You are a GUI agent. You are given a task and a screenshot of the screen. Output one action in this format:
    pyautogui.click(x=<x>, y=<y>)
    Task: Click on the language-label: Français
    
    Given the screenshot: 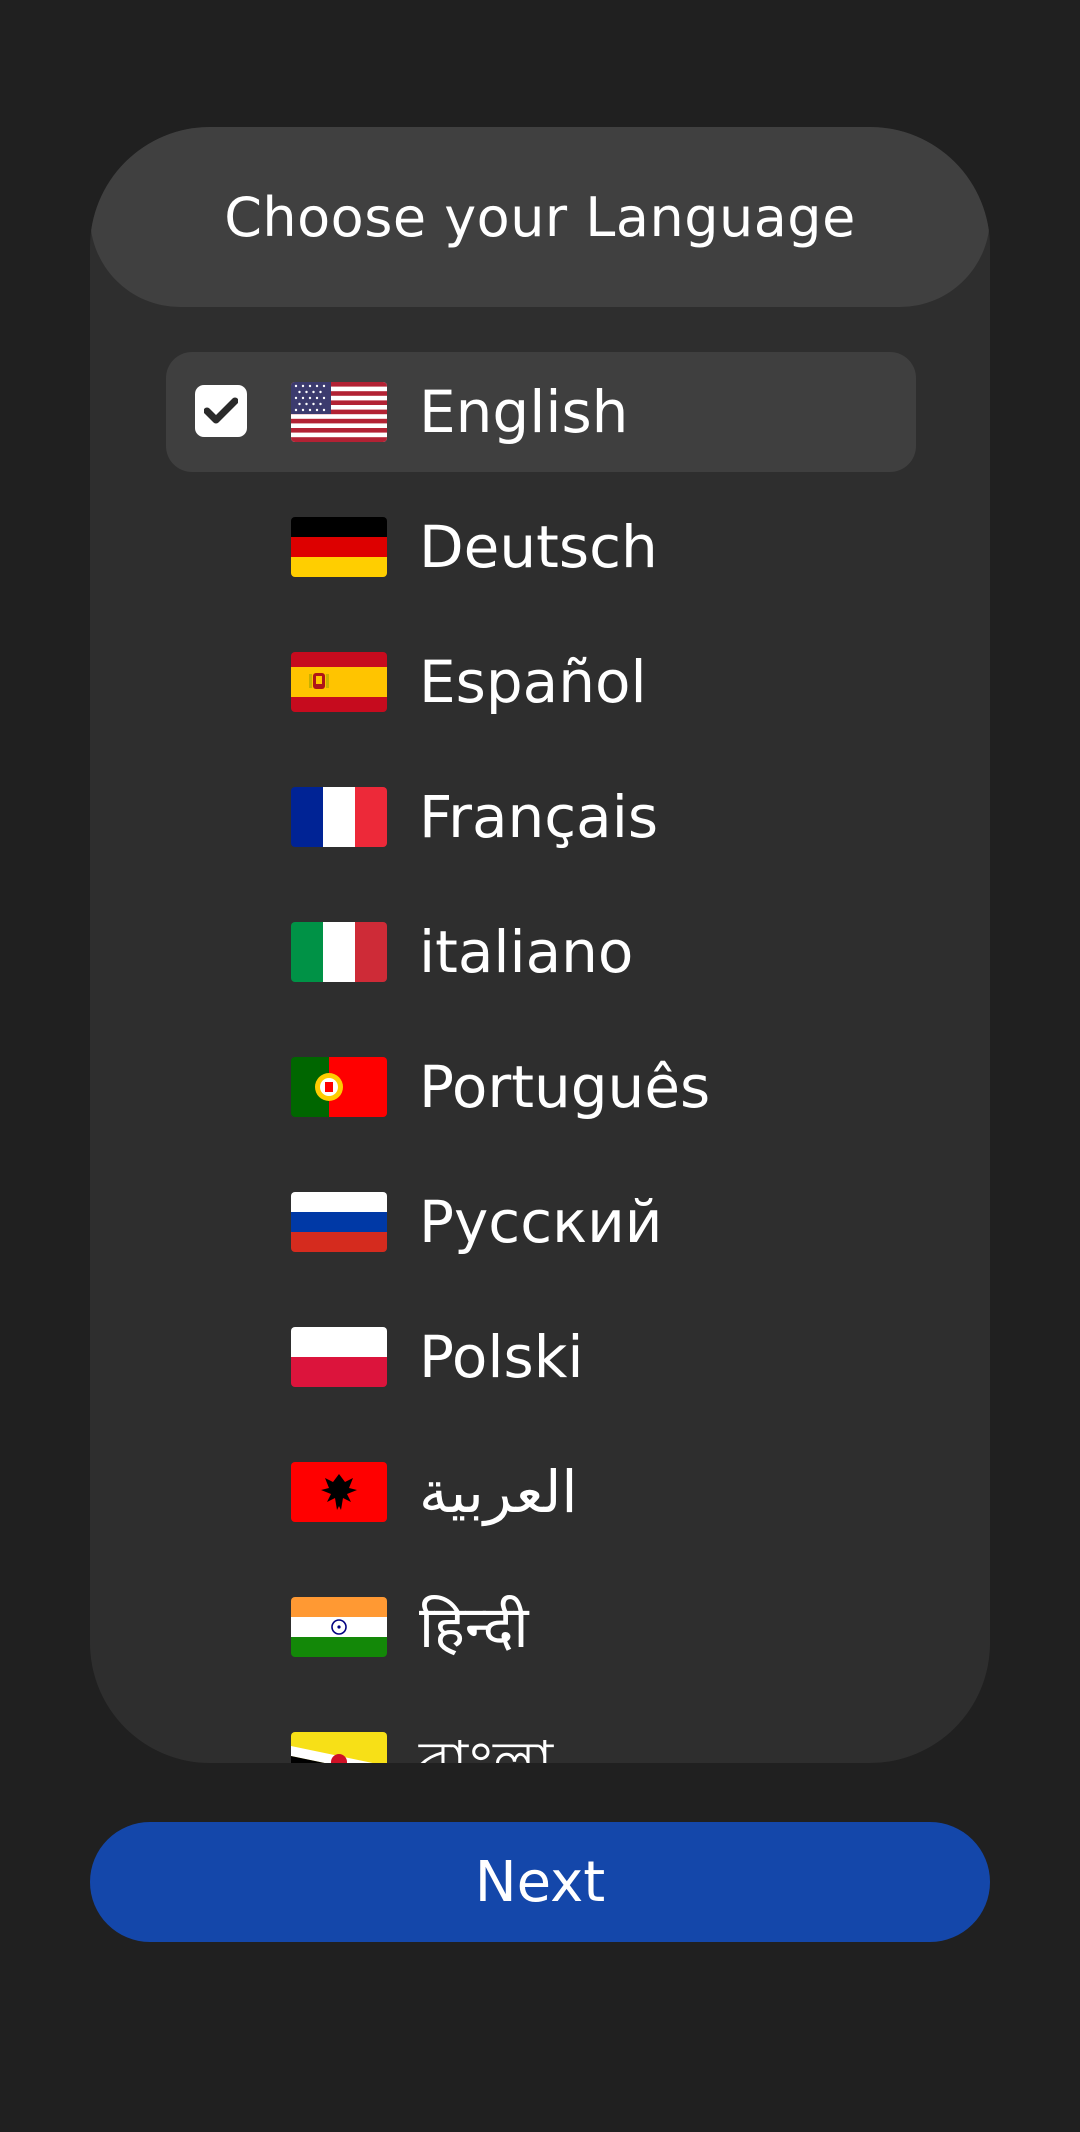 What is the action you would take?
    pyautogui.click(x=539, y=817)
    